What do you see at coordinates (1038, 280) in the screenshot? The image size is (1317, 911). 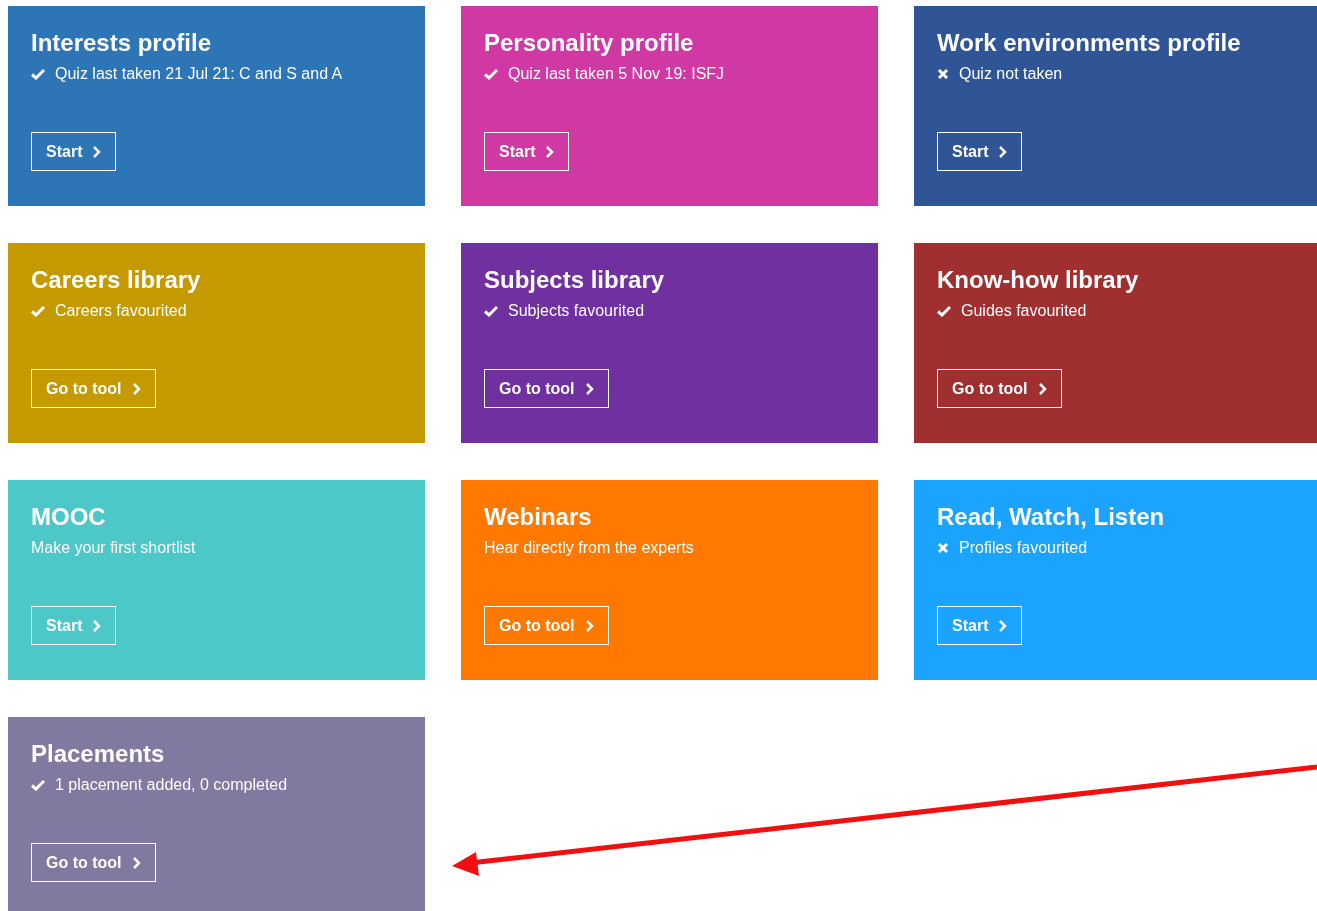 I see `card-title: Know-how library` at bounding box center [1038, 280].